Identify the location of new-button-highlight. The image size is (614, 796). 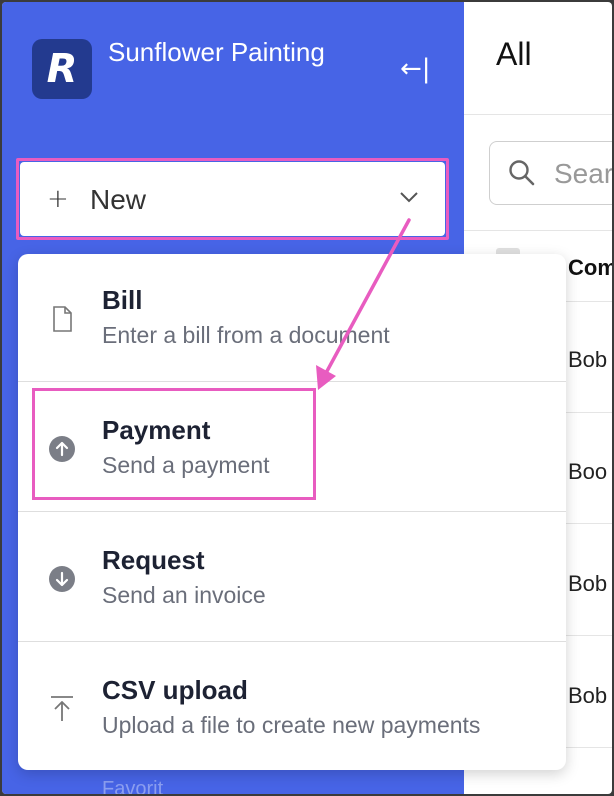
(232, 199).